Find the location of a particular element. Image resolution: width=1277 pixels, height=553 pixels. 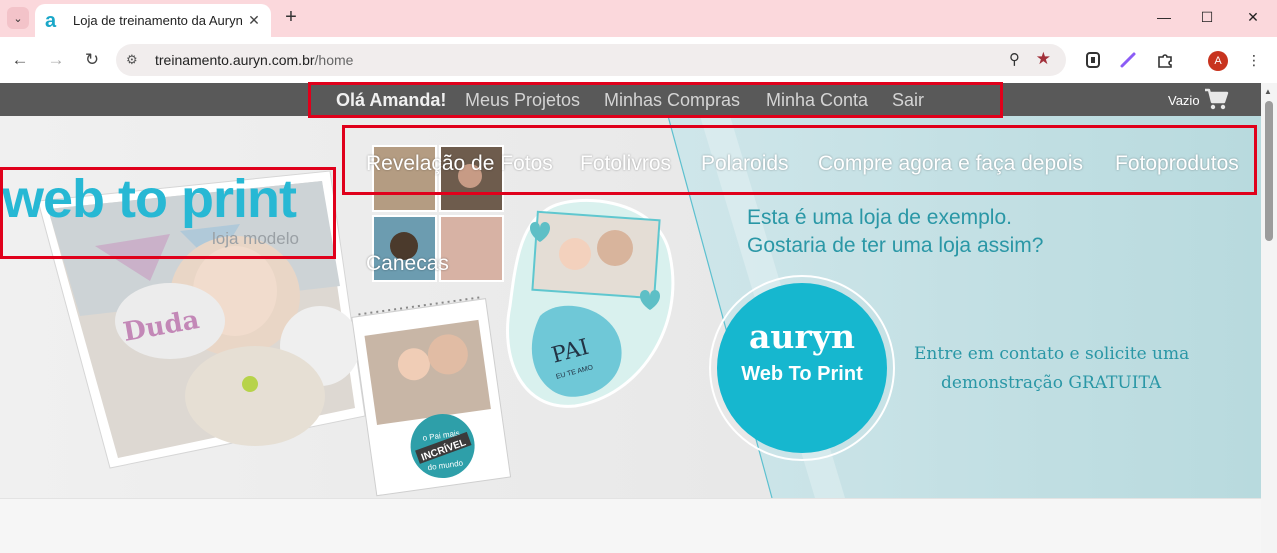

close-tab-icon: ✕ is located at coordinates (254, 21).